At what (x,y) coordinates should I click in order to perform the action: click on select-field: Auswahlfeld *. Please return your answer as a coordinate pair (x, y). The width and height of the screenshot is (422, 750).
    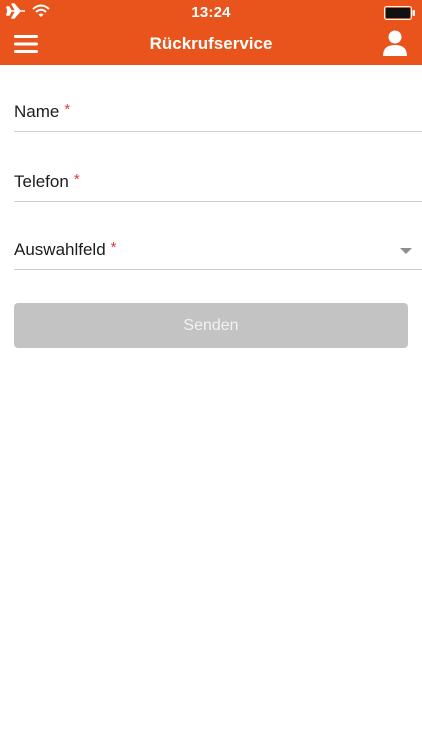
    Looking at the image, I should click on (218, 247).